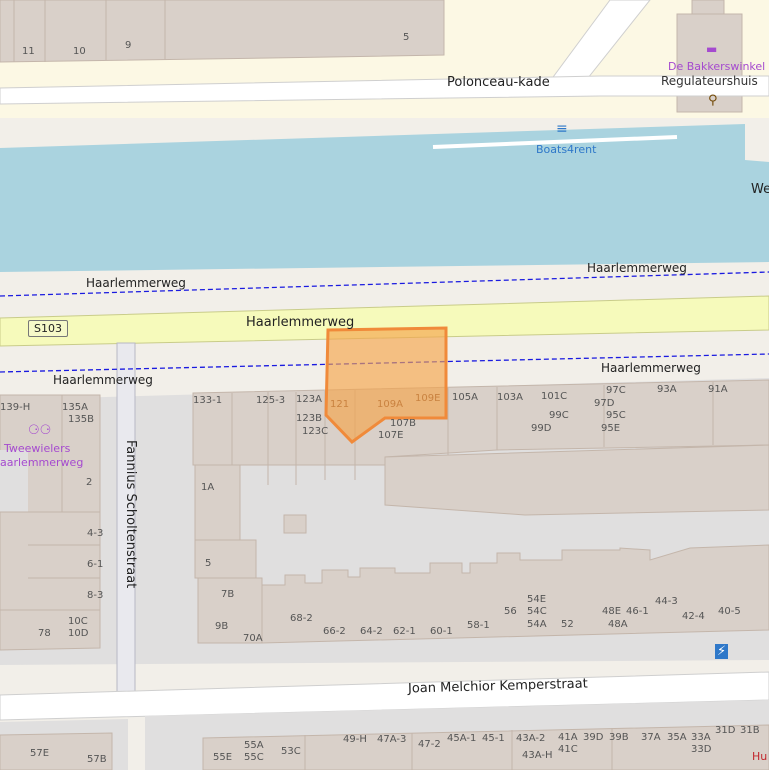 This screenshot has height=770, width=769. I want to click on house-number: 2, so click(89, 482).